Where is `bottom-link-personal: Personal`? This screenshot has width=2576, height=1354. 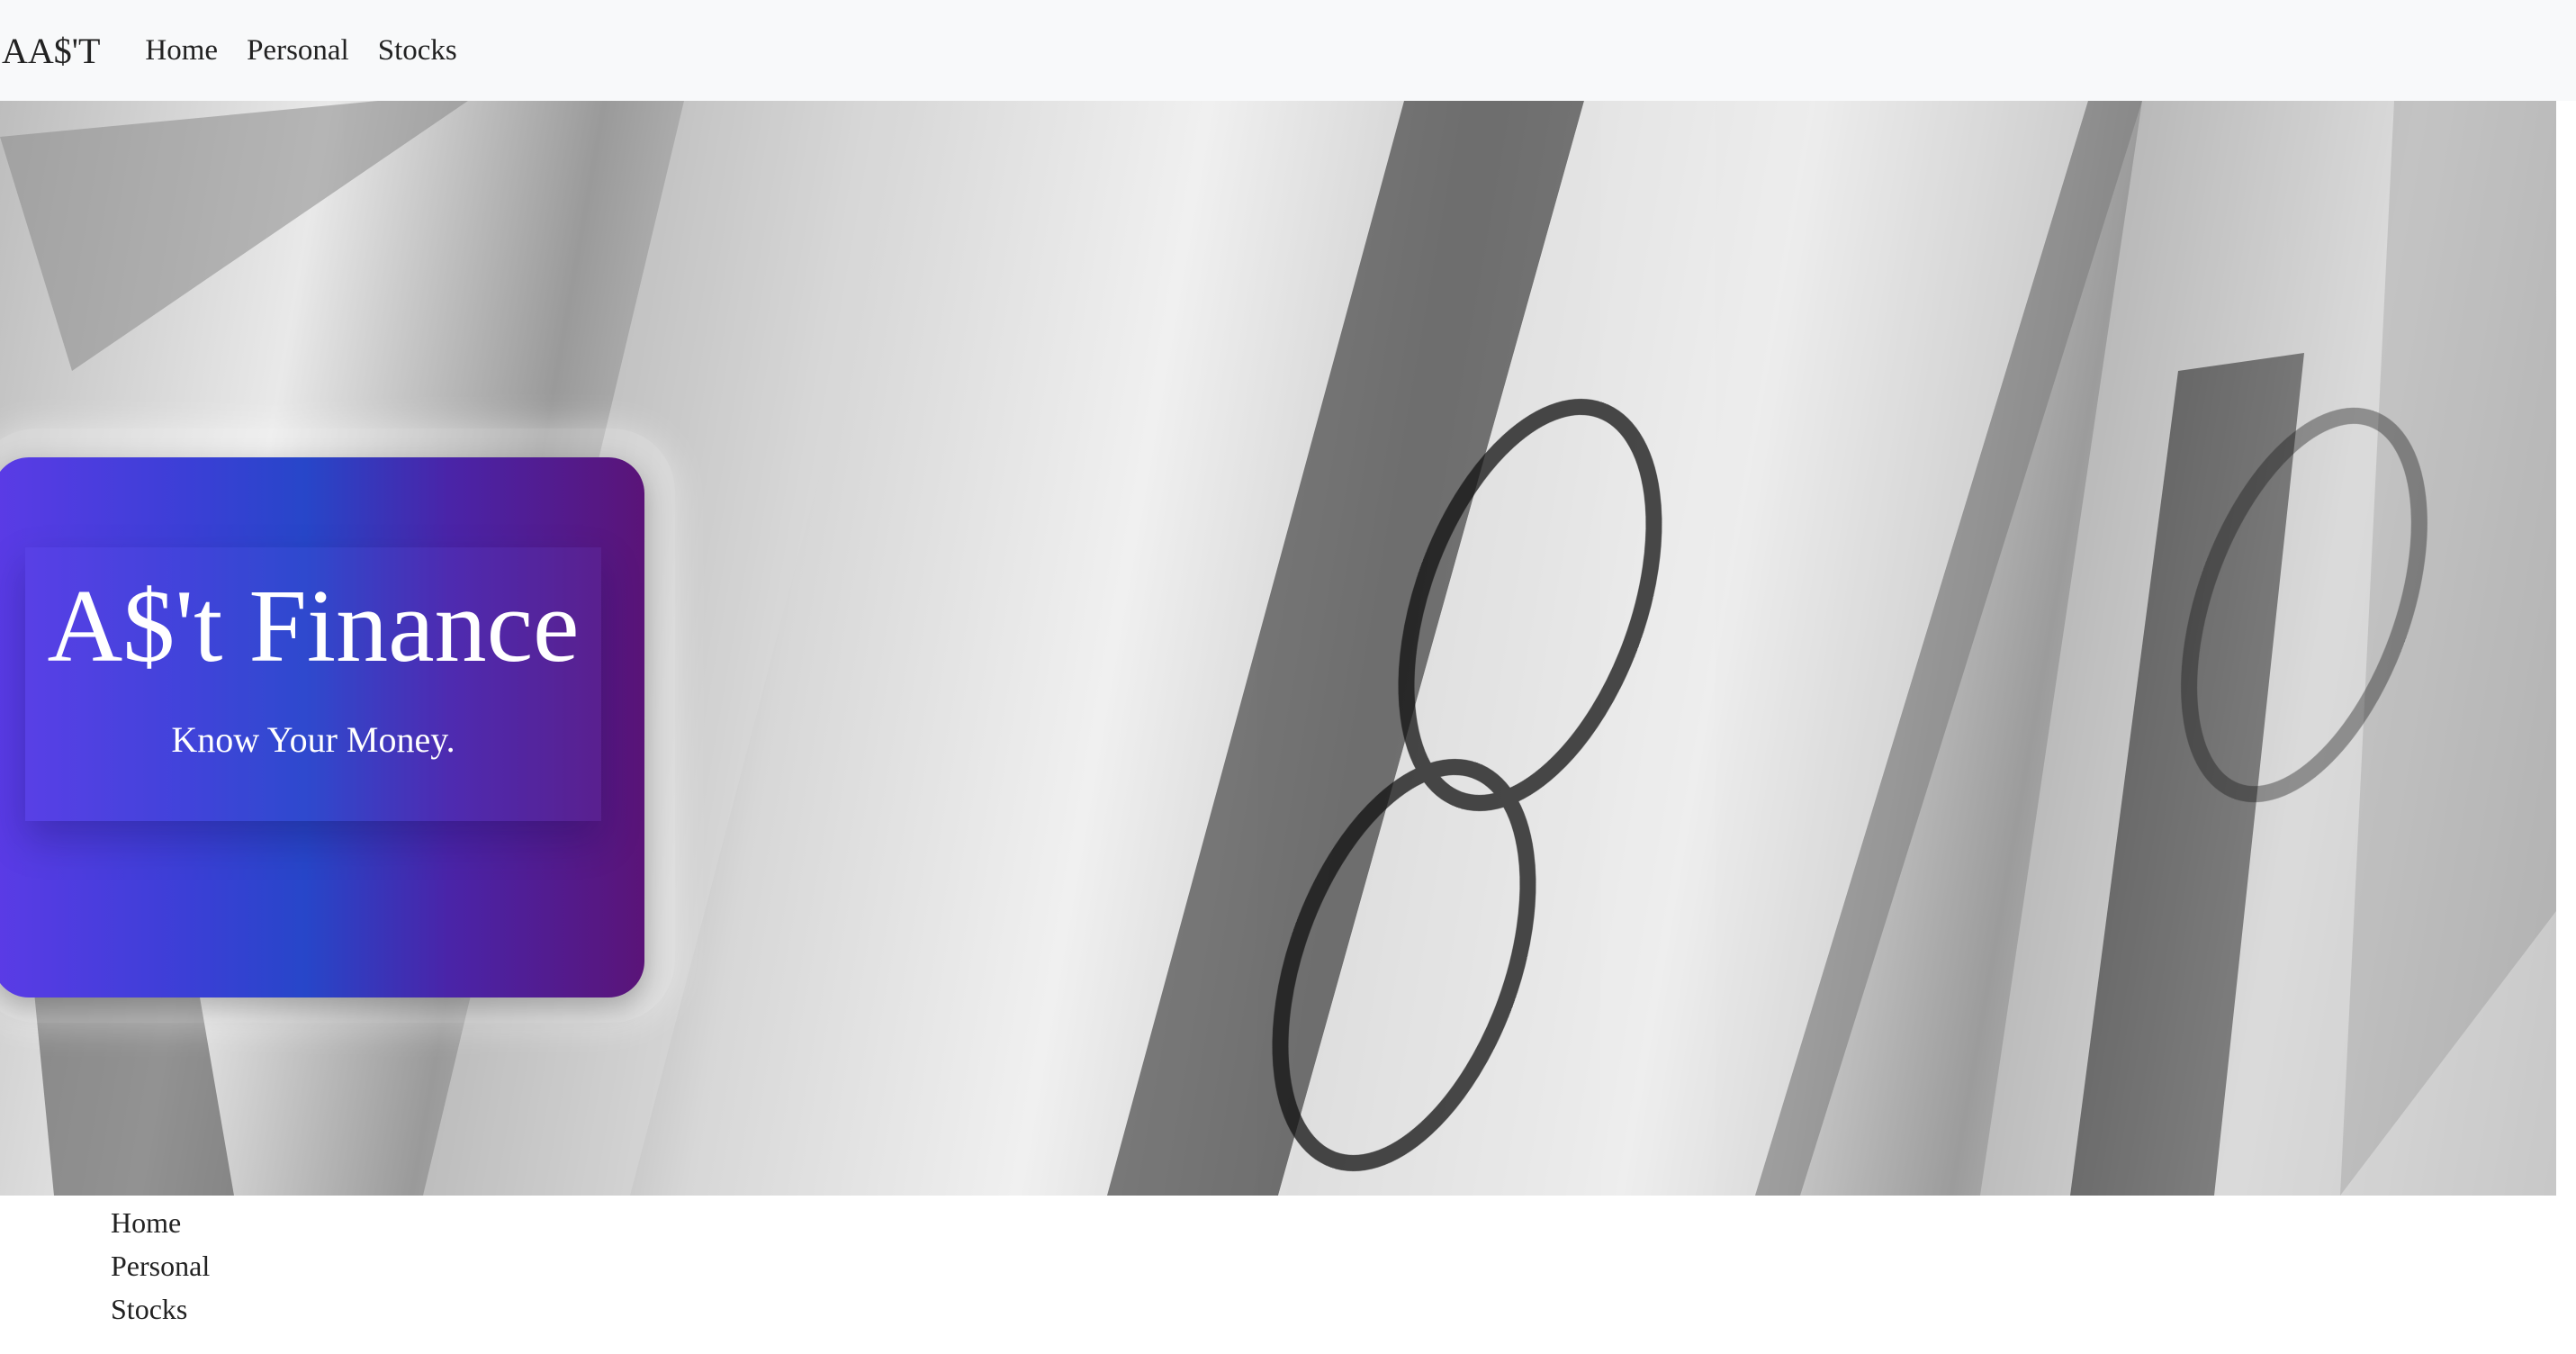
bottom-link-personal: Personal is located at coordinates (160, 1265).